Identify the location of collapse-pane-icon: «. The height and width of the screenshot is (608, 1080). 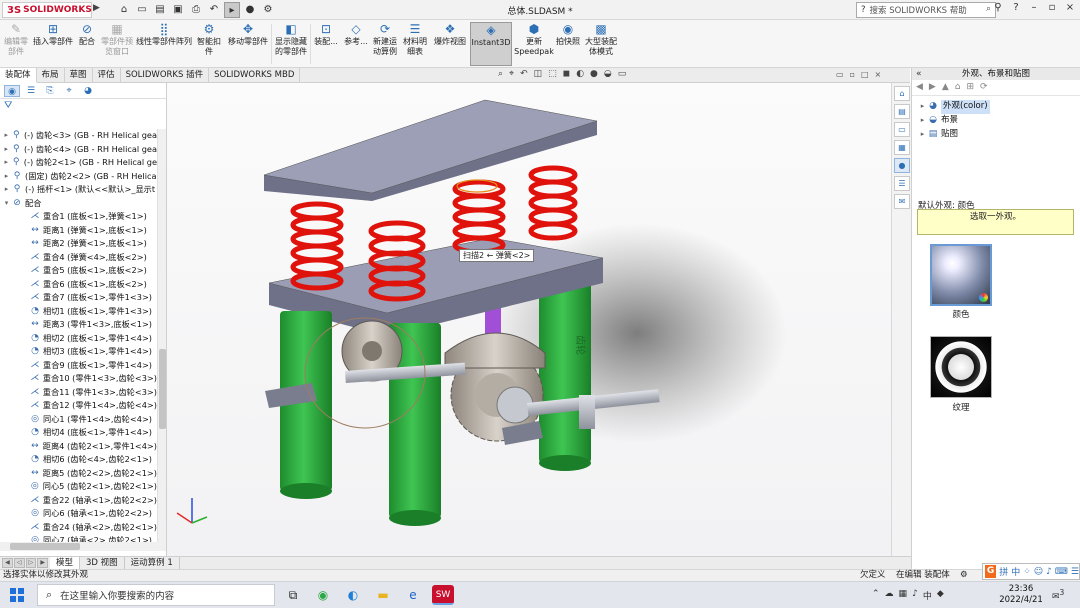
(919, 74).